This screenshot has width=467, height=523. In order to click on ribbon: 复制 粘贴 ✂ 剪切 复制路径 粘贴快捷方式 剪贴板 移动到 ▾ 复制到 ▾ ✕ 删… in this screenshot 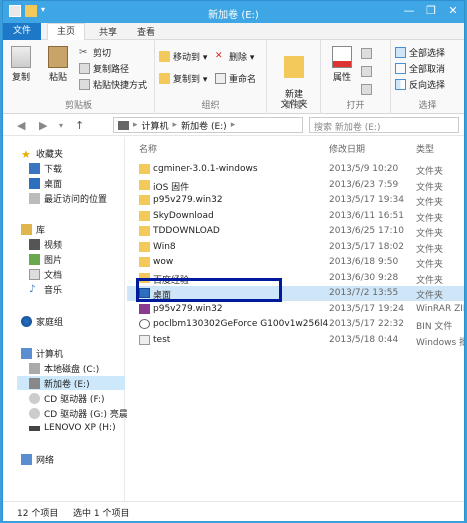, I will do `click(233, 77)`.